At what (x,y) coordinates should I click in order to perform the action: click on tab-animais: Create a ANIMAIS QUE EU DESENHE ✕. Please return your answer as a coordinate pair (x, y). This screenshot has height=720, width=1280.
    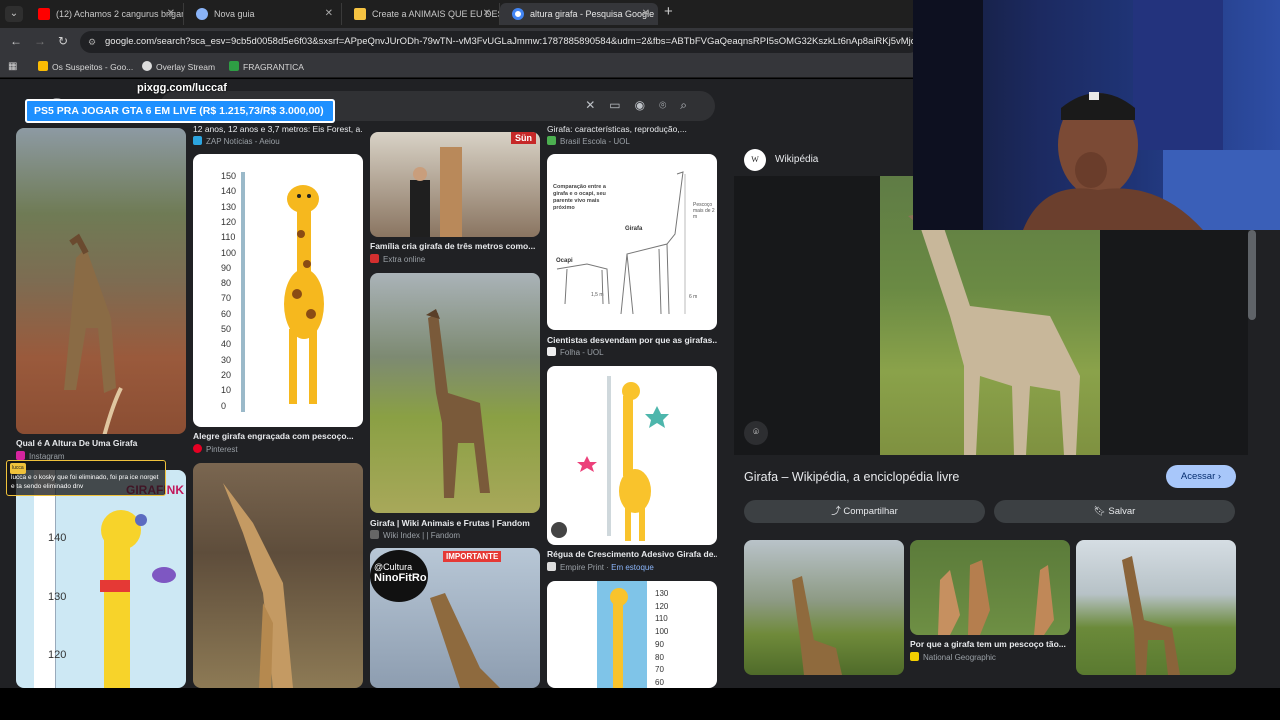
    Looking at the image, I should click on (421, 14).